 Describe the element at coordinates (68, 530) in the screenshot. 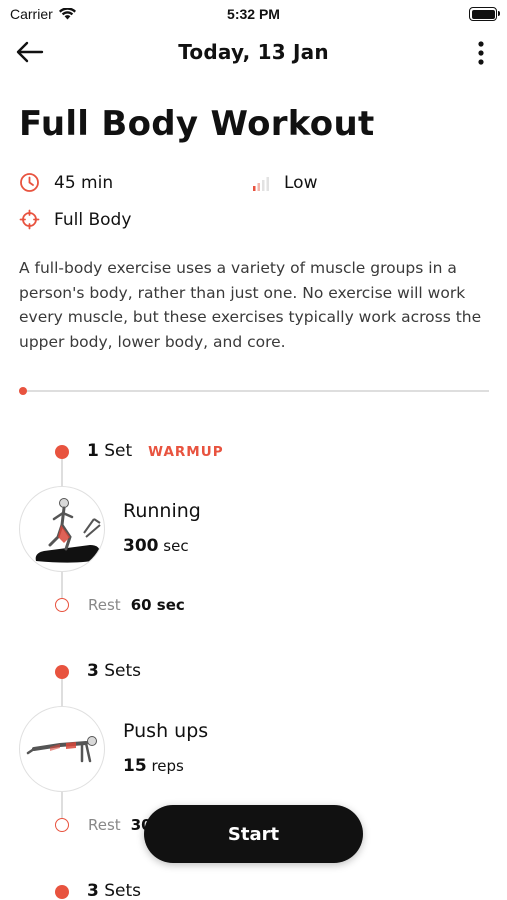

I see `treadmill-runner-icon` at that location.